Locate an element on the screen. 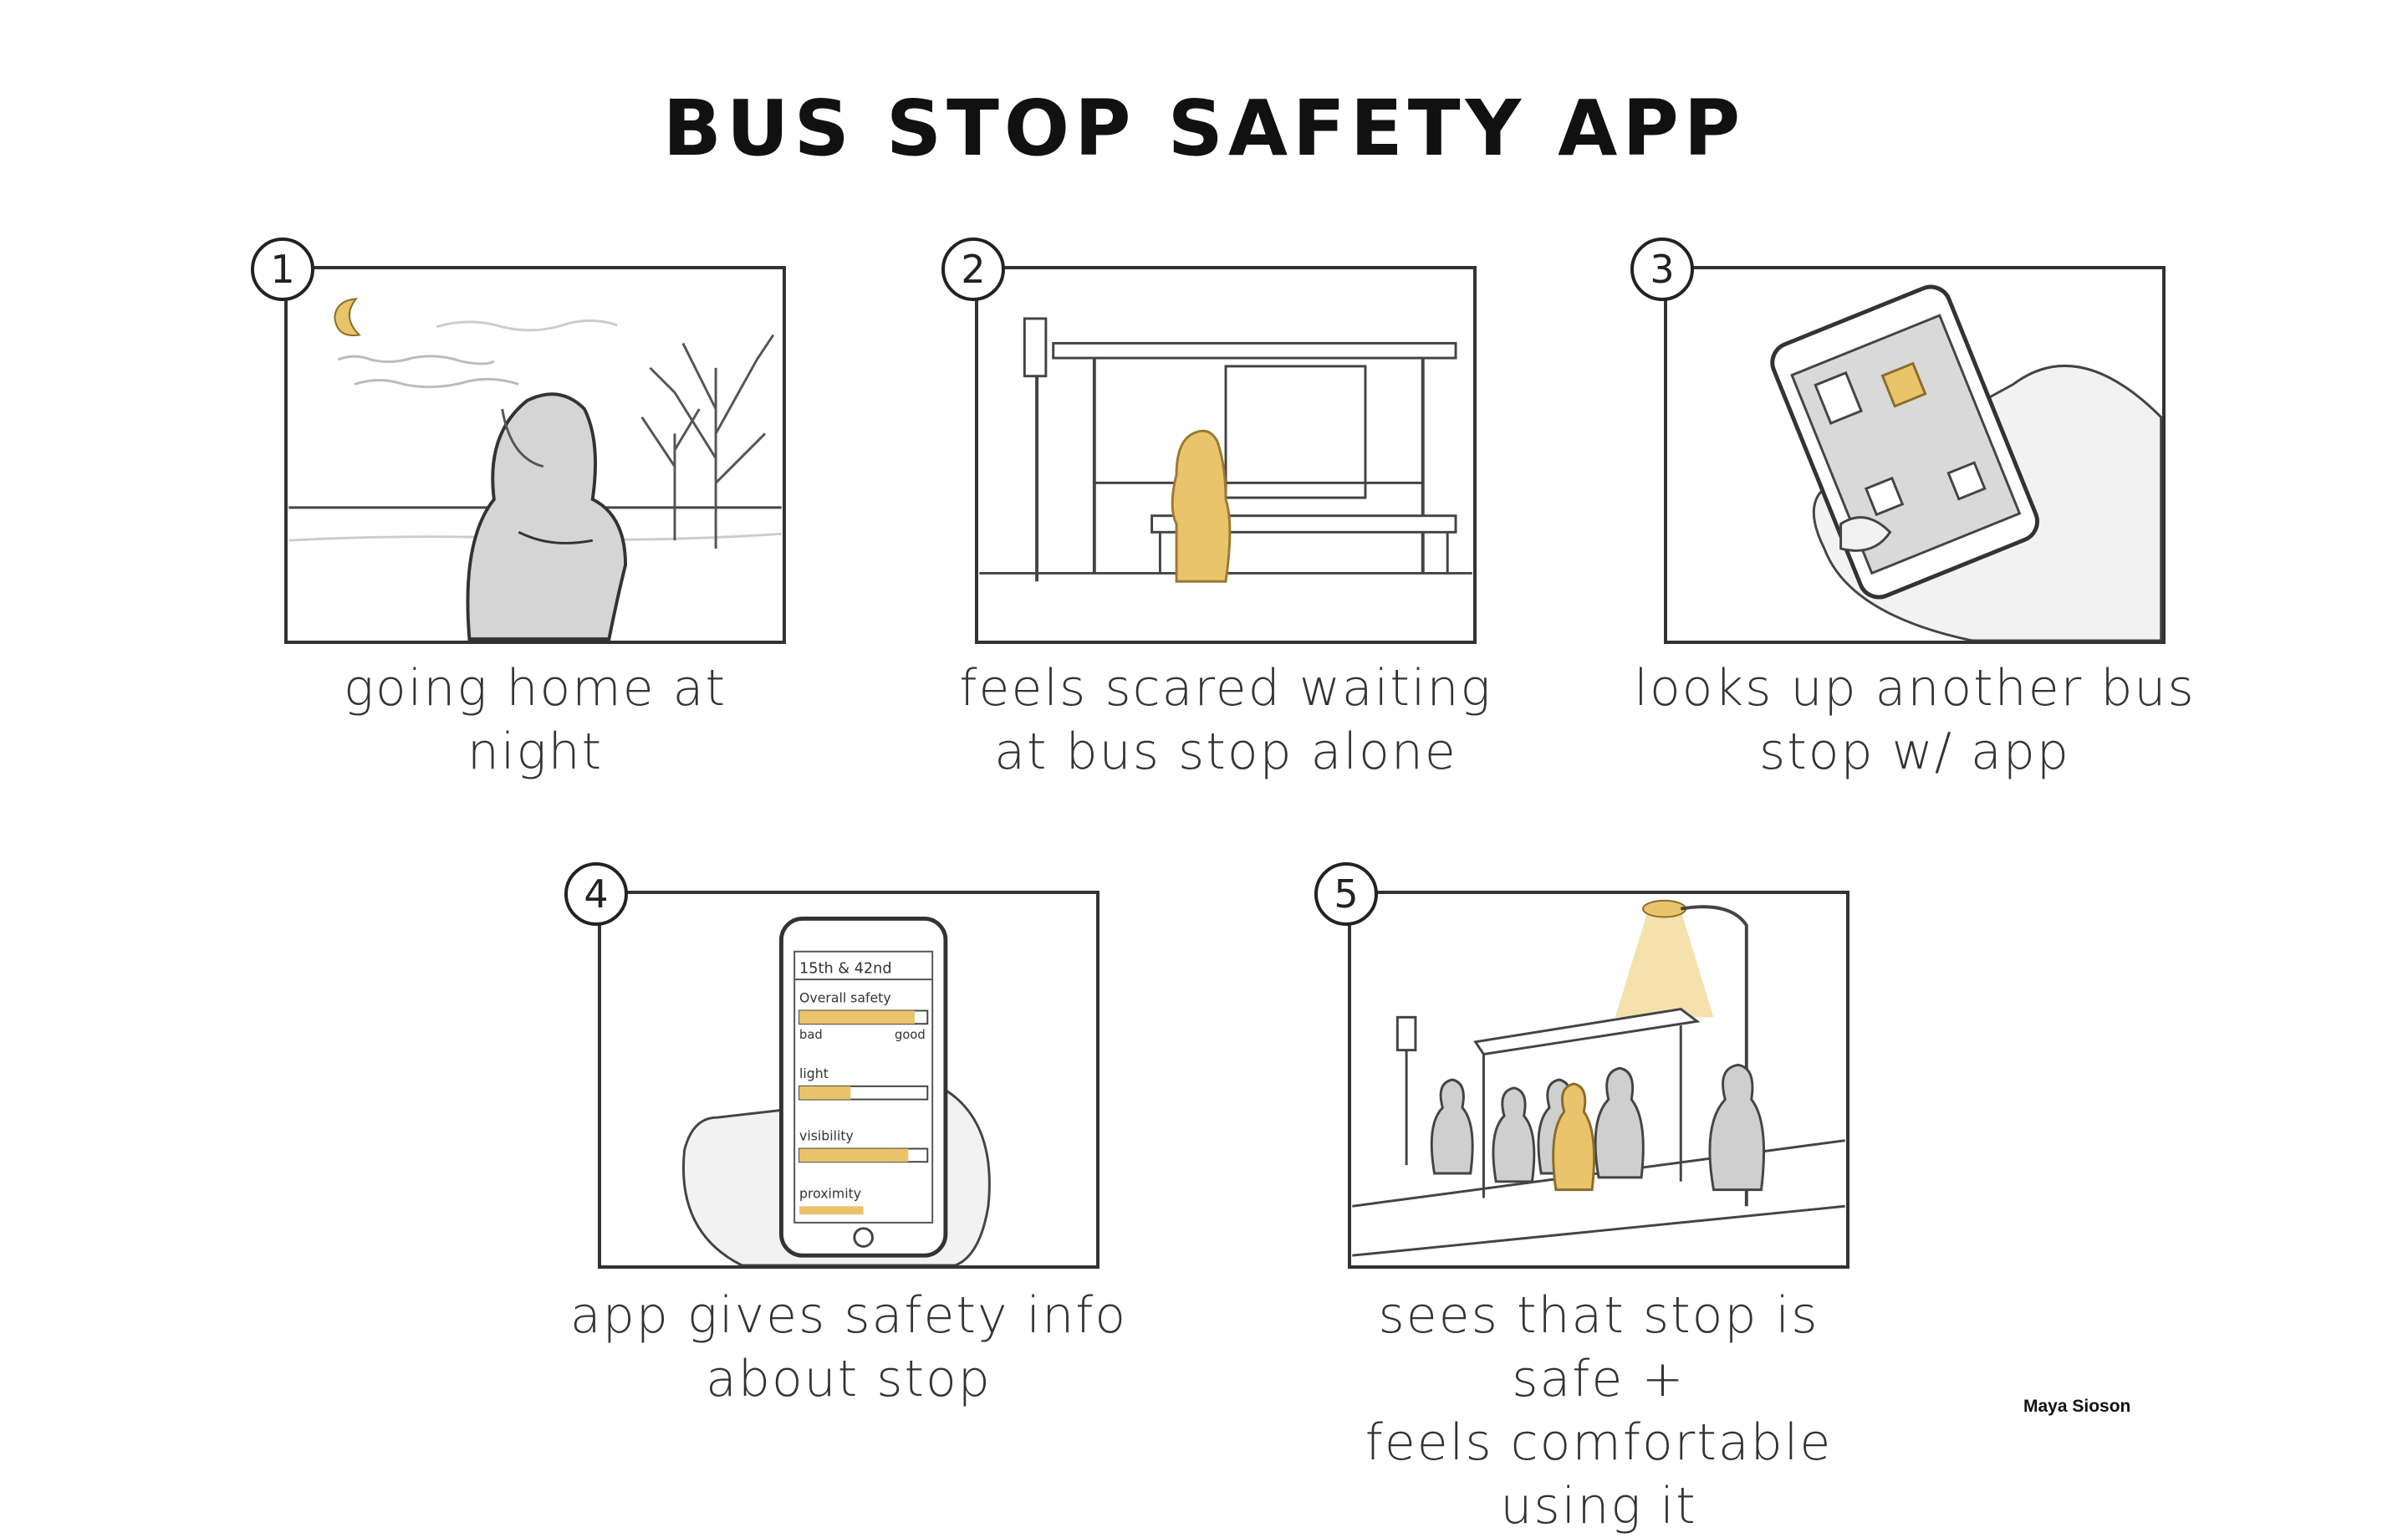 This screenshot has height=1538, width=2408. metric-light-fill is located at coordinates (825, 1093).